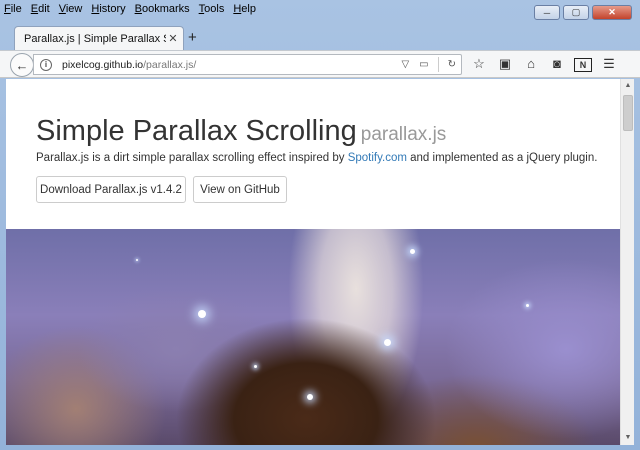 The image size is (640, 450). What do you see at coordinates (248, 9) in the screenshot?
I see `menu-help-rest: elp` at bounding box center [248, 9].